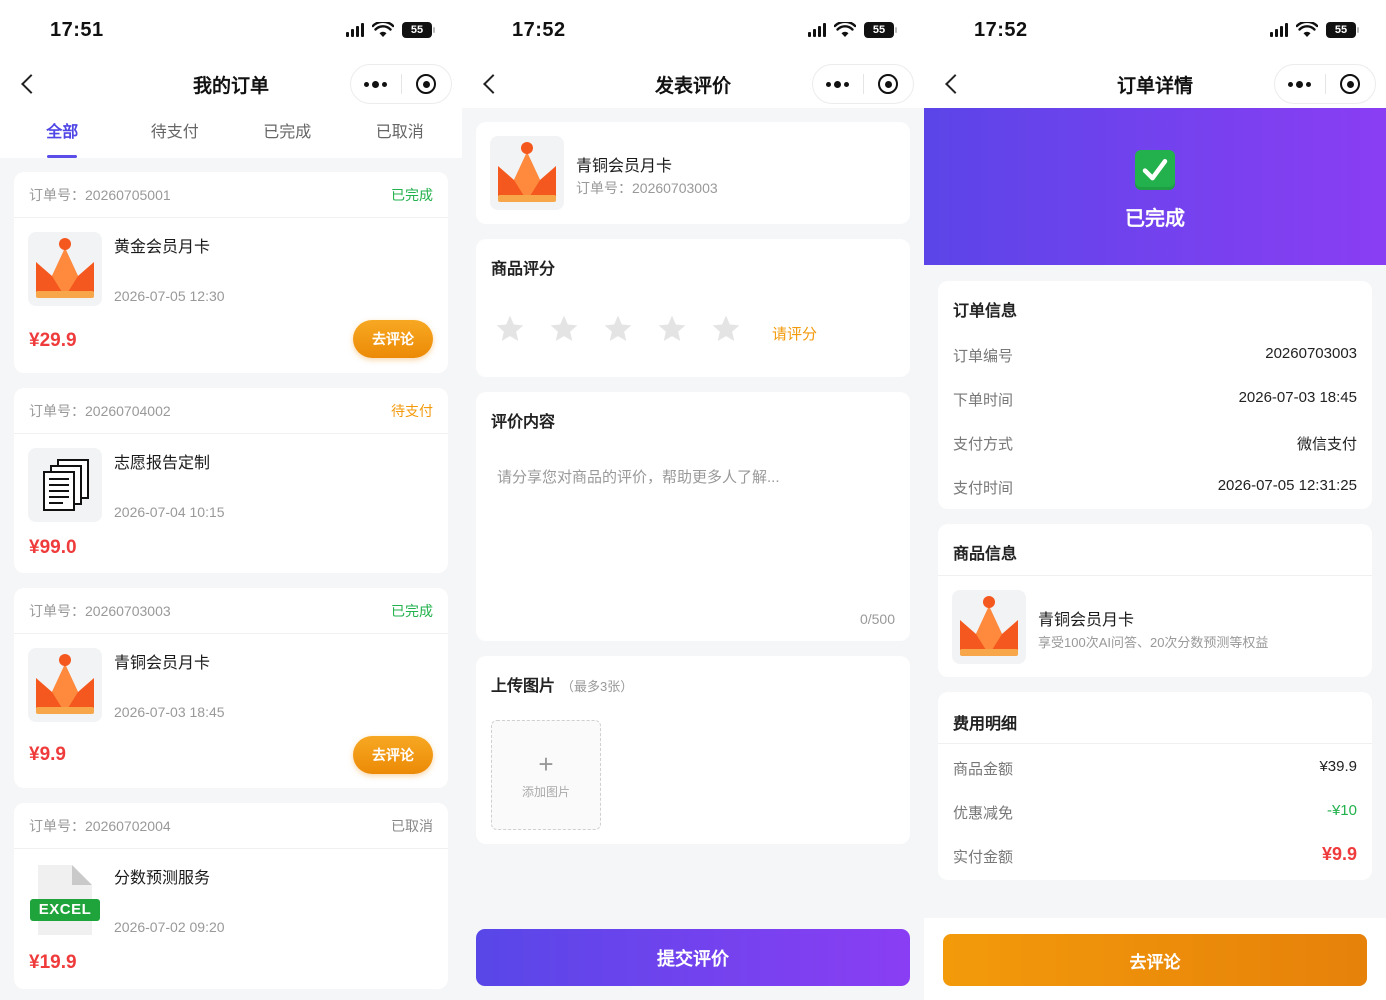 The height and width of the screenshot is (1000, 1386). Describe the element at coordinates (1155, 768) in the screenshot. I see `fee-row: 商品金额 ¥39.9` at that location.